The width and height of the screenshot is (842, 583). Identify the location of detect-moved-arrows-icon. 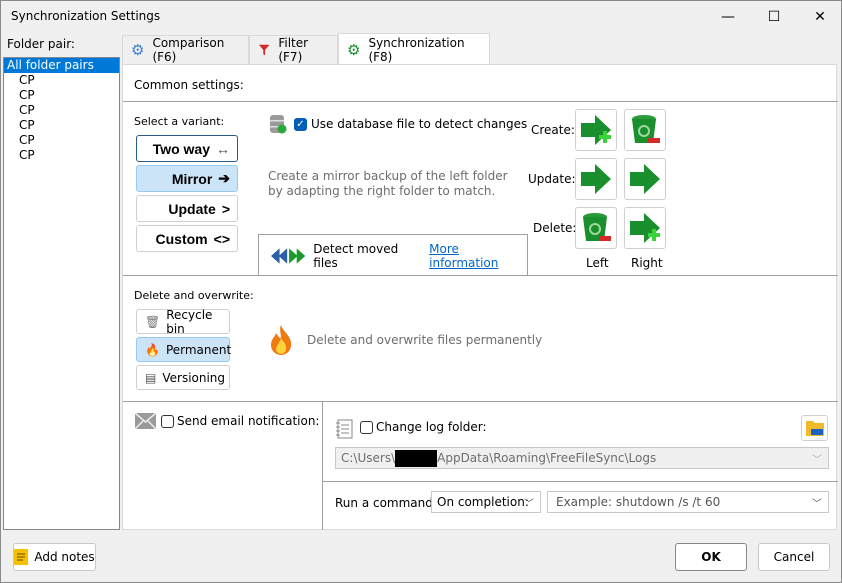
(288, 255).